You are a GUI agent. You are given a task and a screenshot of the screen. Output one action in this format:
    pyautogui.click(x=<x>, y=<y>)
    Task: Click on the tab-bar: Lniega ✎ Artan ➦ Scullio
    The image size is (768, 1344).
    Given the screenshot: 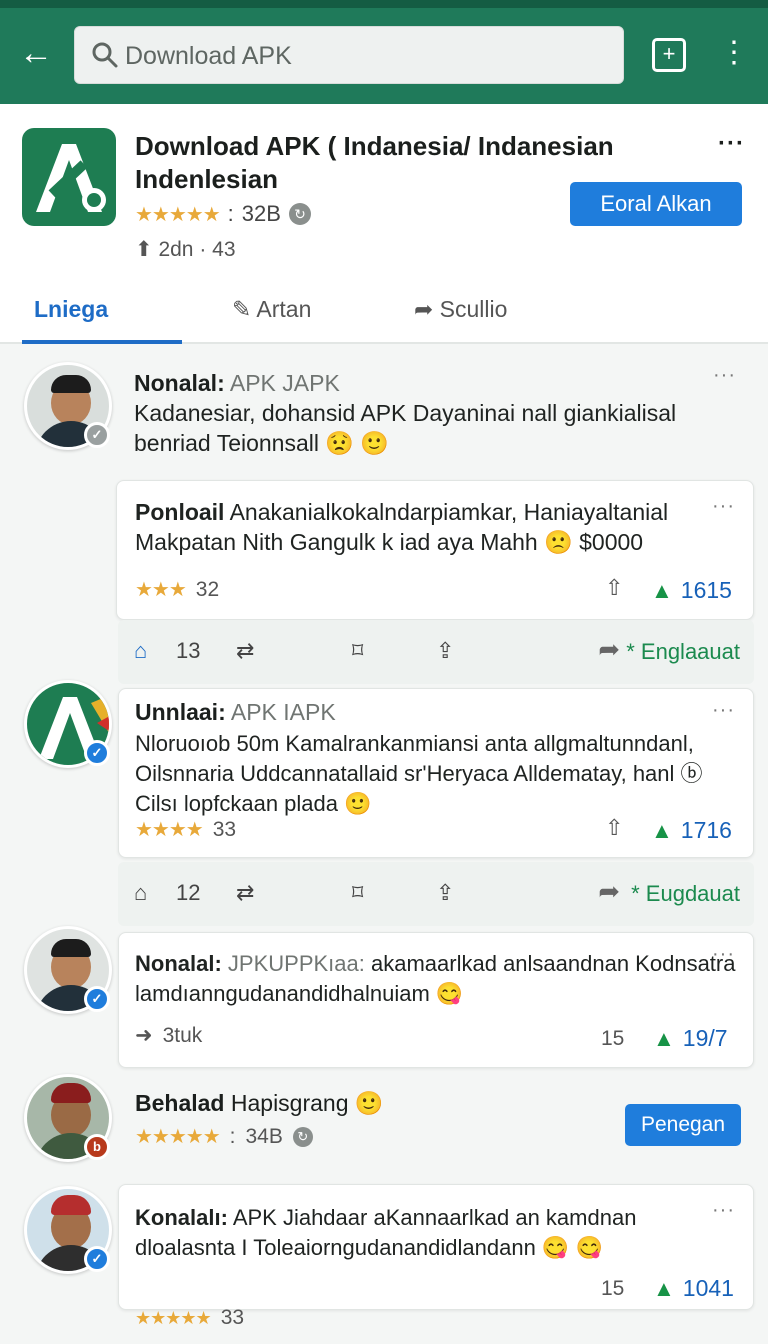 What is the action you would take?
    pyautogui.click(x=384, y=314)
    